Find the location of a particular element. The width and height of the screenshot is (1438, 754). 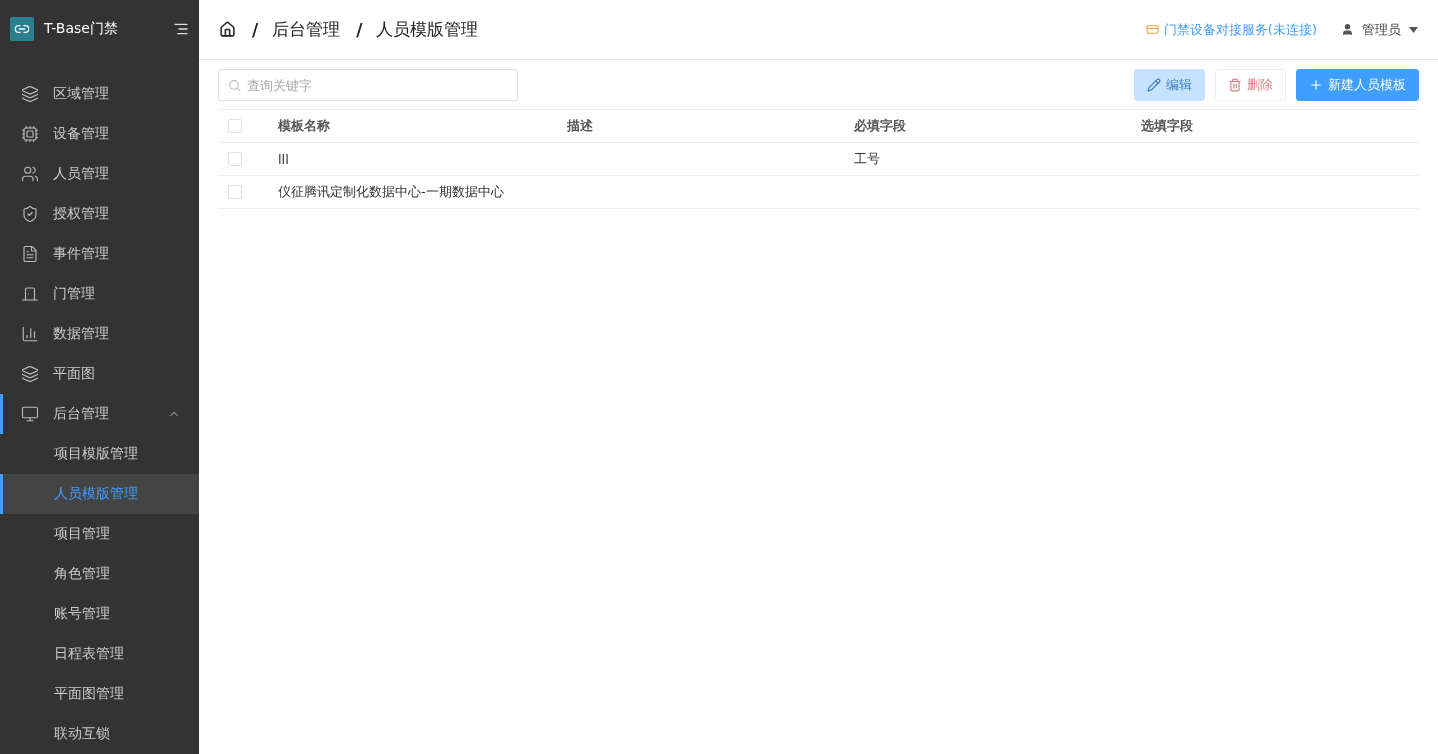

bar-chart-icon is located at coordinates (30, 334).